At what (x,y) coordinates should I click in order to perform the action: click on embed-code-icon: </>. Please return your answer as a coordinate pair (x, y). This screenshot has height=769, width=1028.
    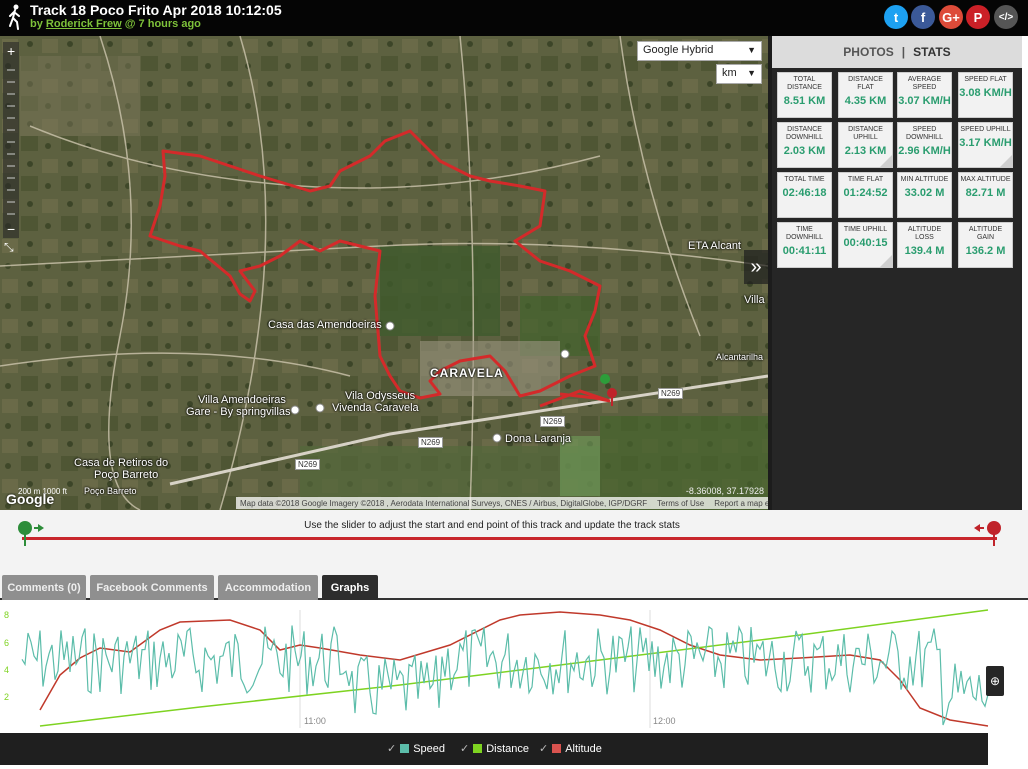
    Looking at the image, I should click on (1006, 17).